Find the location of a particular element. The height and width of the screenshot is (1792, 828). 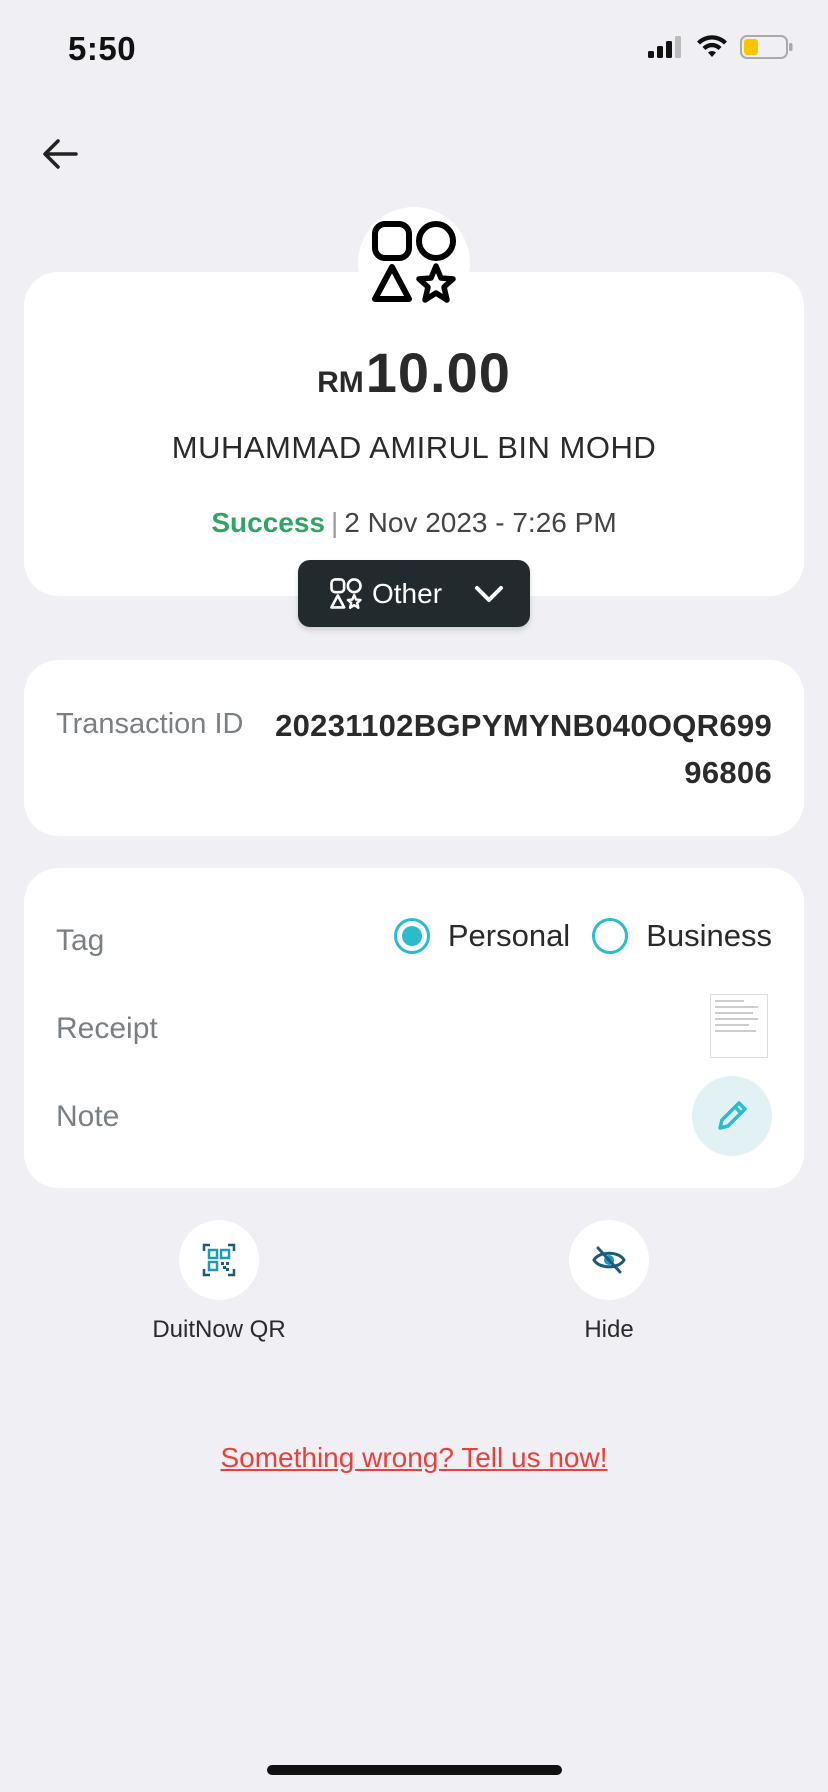

status-icons is located at coordinates (721, 47).